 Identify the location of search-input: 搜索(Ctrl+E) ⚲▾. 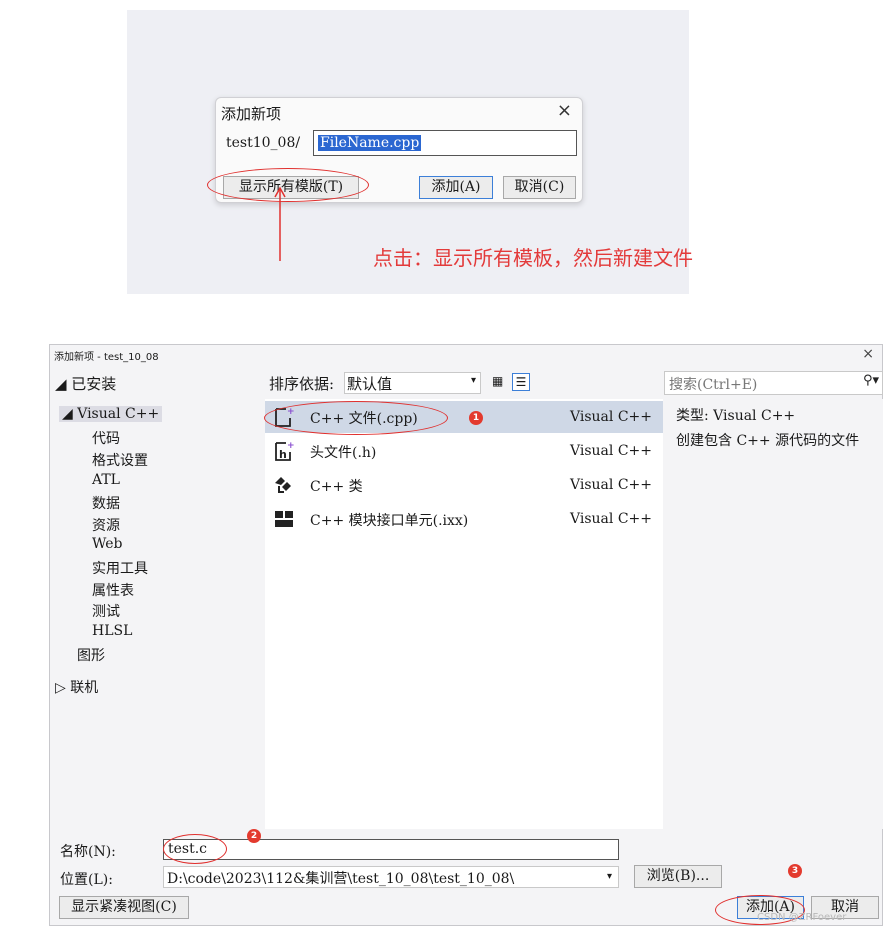
(773, 383).